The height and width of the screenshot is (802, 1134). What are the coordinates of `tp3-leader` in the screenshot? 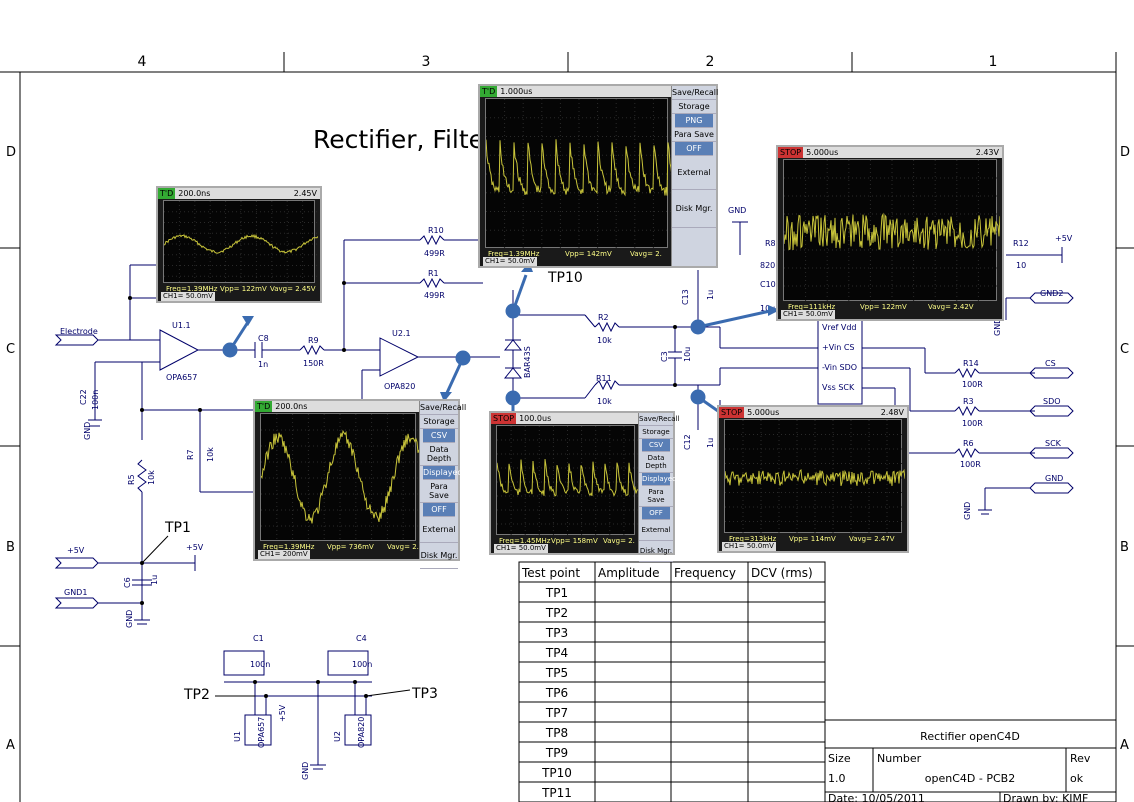 It's located at (388, 693).